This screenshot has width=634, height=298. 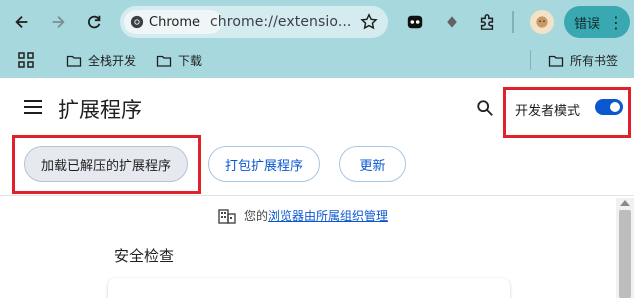 I want to click on managed-prefix: 您的, so click(x=256, y=216).